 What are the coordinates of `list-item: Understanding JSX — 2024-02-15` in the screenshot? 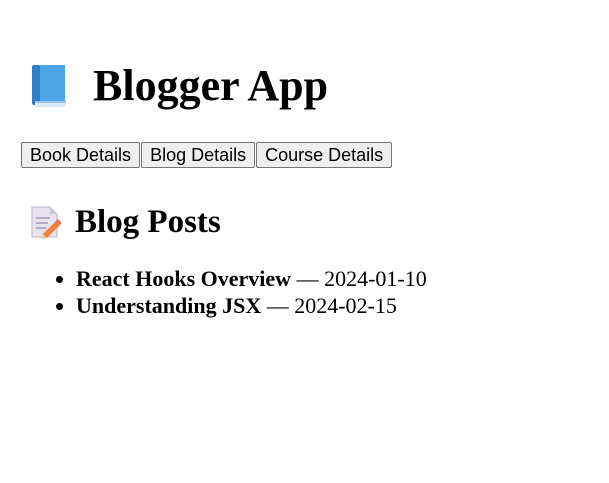 It's located at (251, 305).